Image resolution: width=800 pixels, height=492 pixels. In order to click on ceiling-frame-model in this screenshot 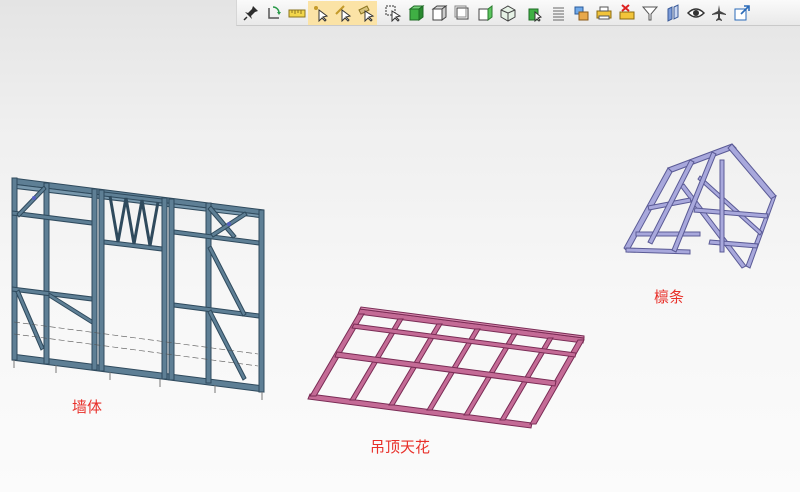, I will do `click(446, 367)`.